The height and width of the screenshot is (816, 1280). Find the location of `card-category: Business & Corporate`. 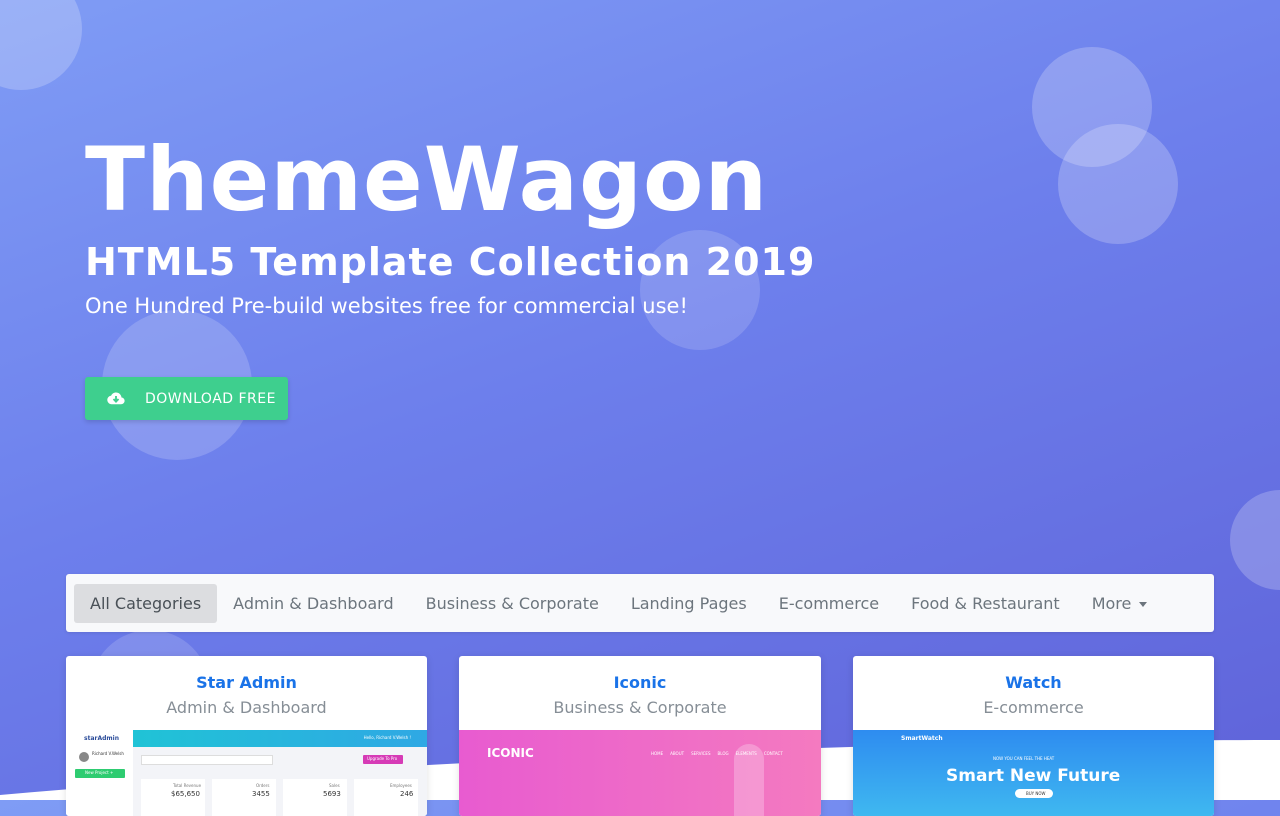

card-category: Business & Corporate is located at coordinates (640, 707).